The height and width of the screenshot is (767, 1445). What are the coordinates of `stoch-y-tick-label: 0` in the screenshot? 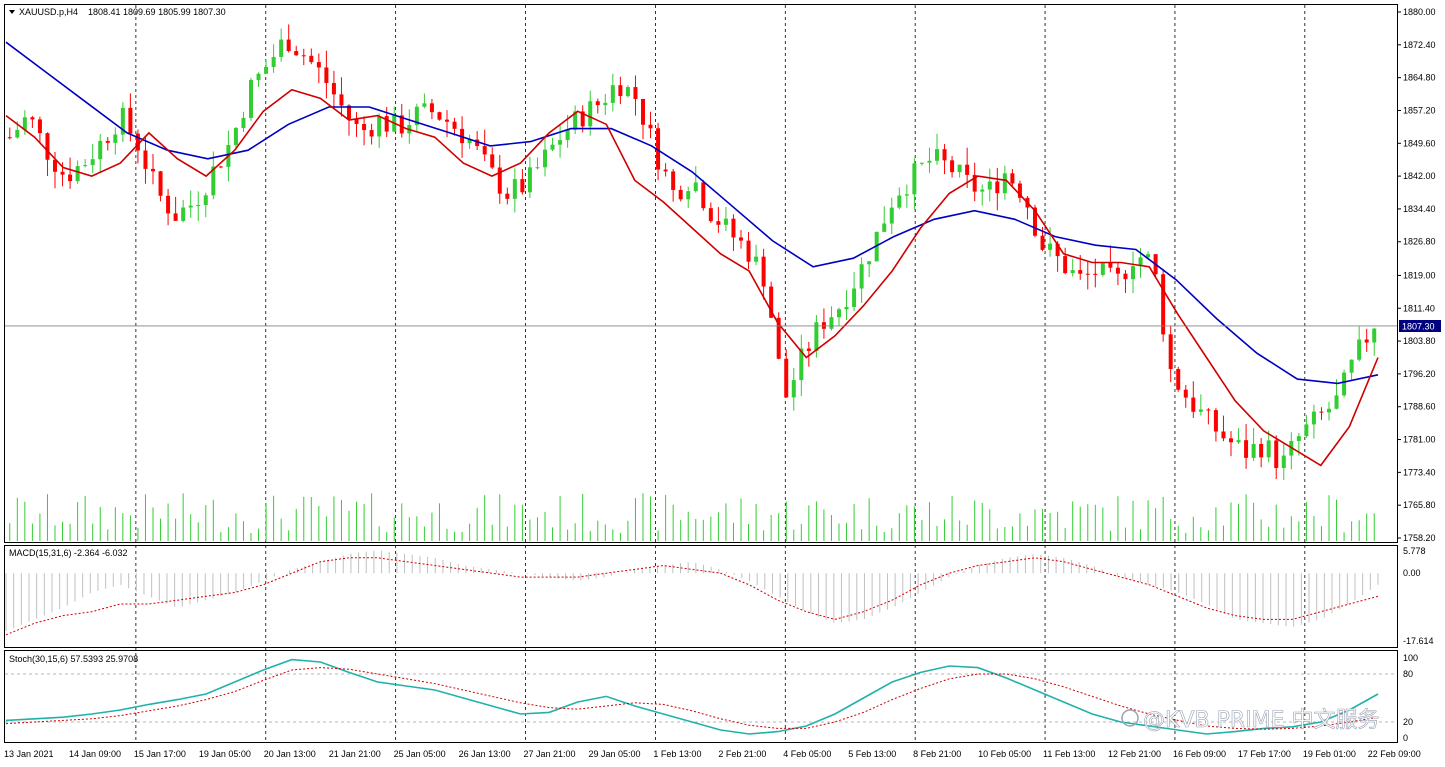 It's located at (1405, 738).